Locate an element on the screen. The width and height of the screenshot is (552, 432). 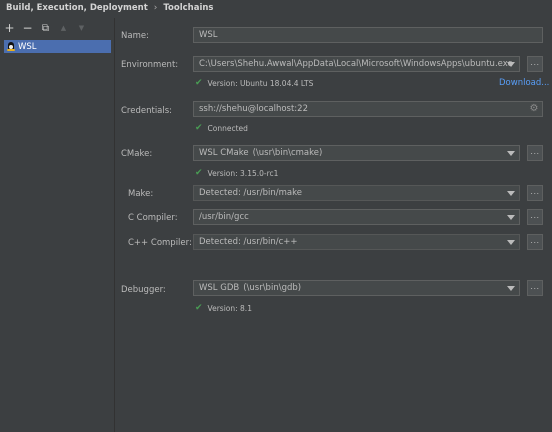
copy-icon: ⧉ is located at coordinates (45, 28).